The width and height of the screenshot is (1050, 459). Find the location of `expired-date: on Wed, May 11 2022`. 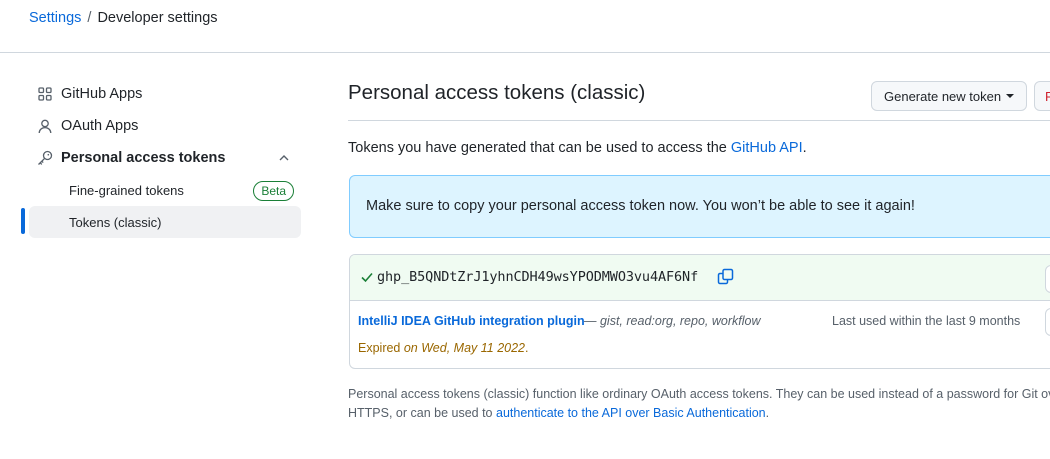

expired-date: on Wed, May 11 2022 is located at coordinates (464, 348).